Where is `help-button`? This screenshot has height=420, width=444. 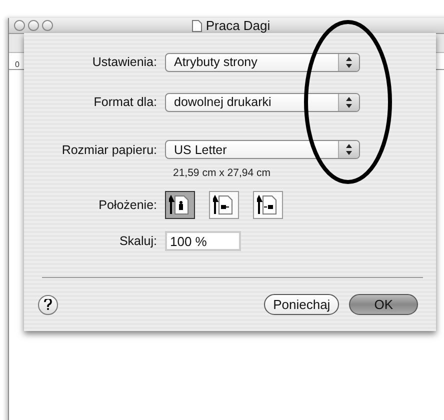 help-button is located at coordinates (48, 304).